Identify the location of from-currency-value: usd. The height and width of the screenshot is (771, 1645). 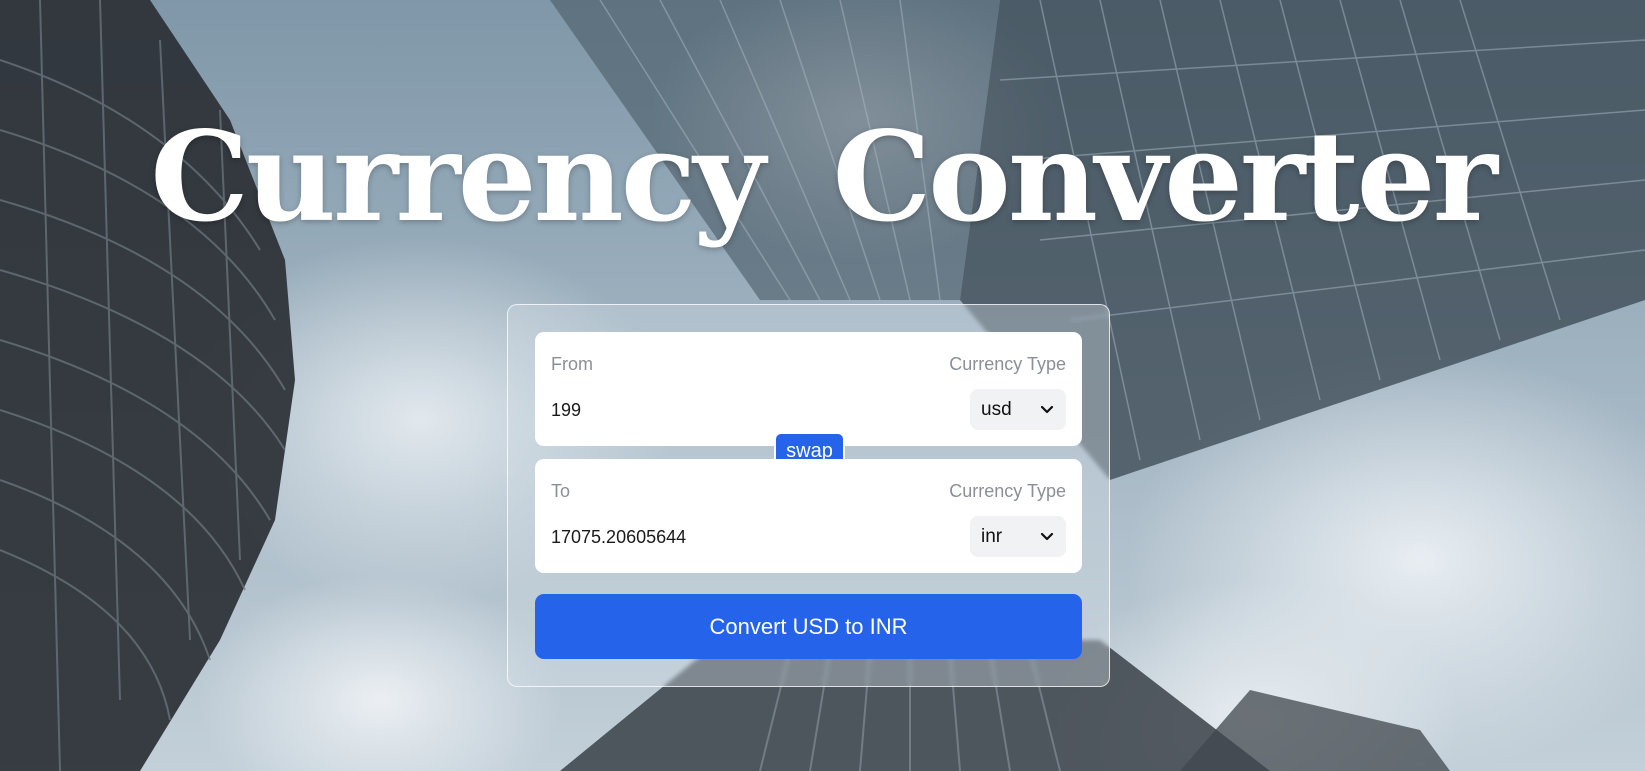
(996, 409).